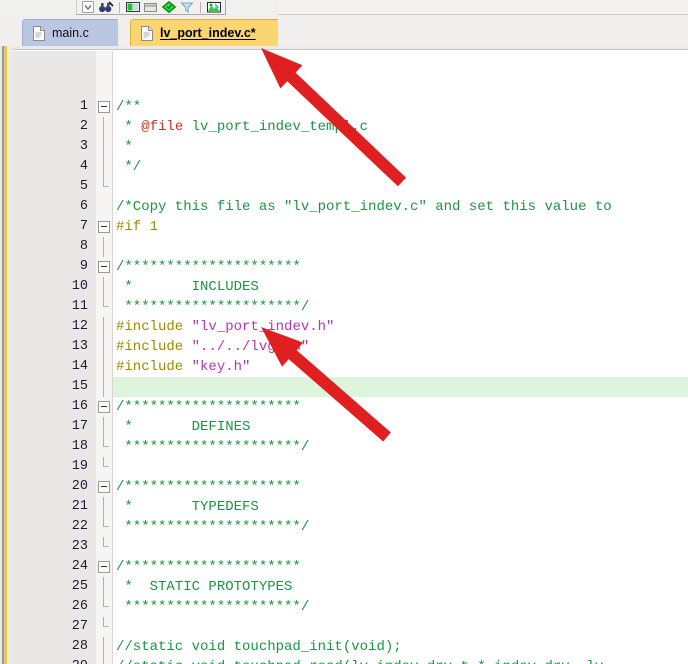  What do you see at coordinates (79, 426) in the screenshot?
I see `line-number: 17` at bounding box center [79, 426].